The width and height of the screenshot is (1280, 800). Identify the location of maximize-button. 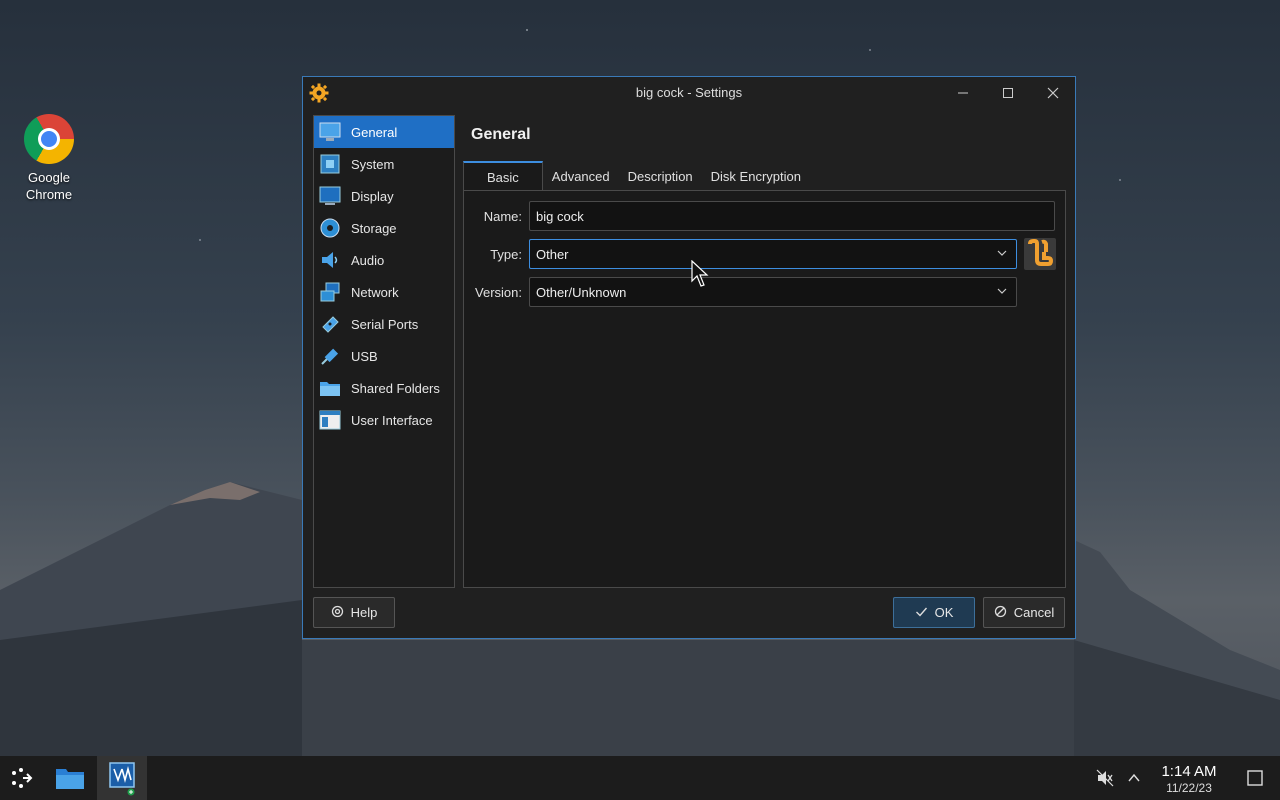
(1007, 93).